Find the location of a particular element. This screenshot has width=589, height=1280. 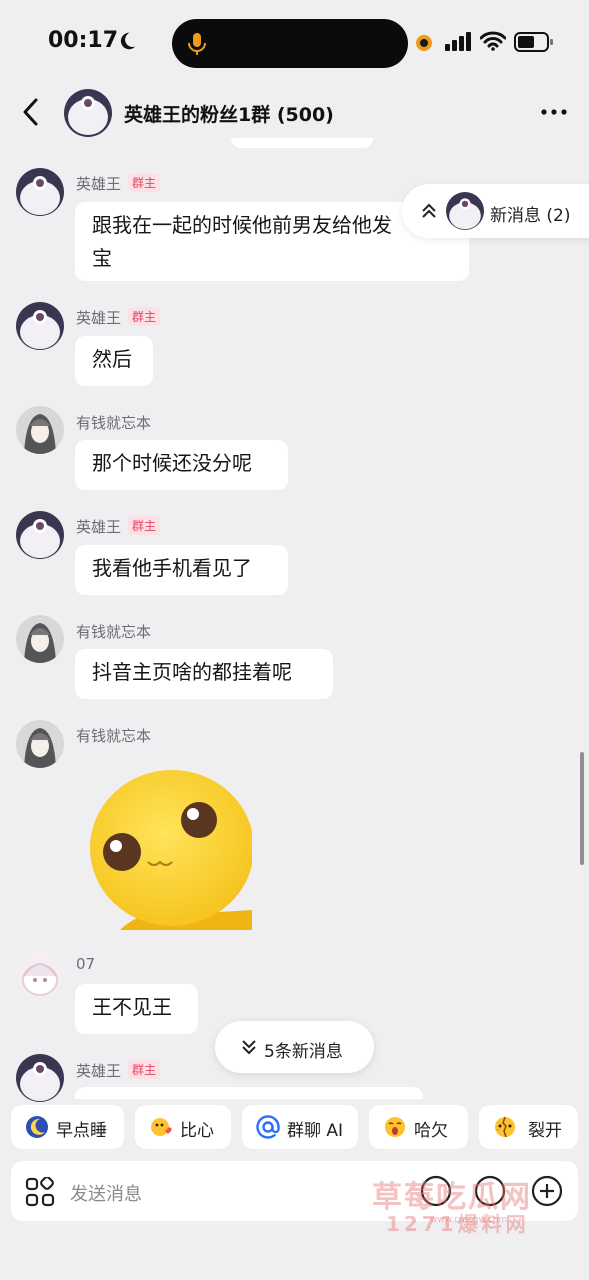

yawn-emoji-icon is located at coordinates (395, 1127).